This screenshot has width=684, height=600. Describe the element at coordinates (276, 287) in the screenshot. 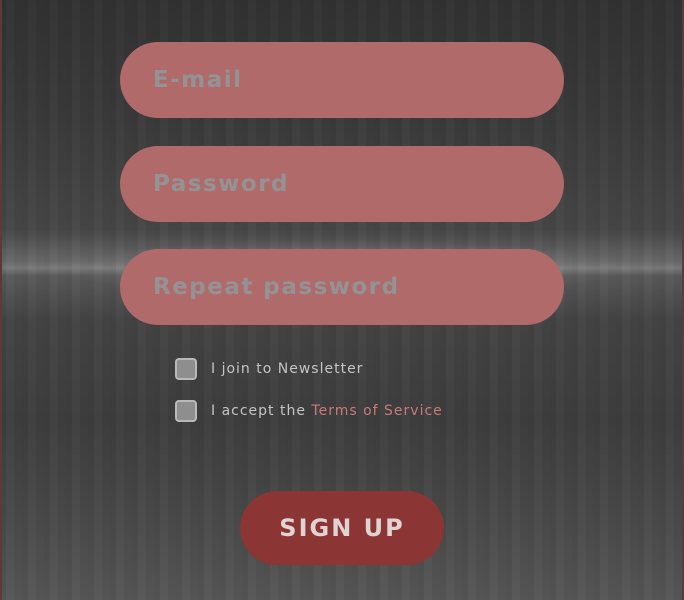

I see `repeat-password-placeholder: Repeat password` at that location.